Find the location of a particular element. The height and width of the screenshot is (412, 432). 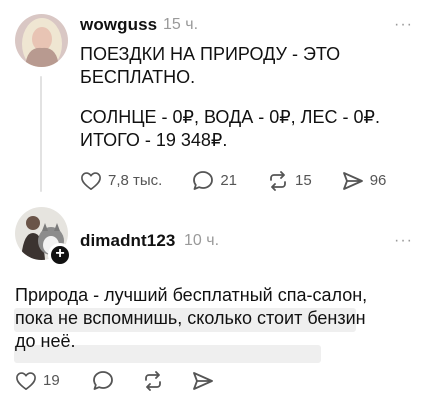

post-actions: 7,8 тыс. 21 15 96 is located at coordinates (233, 180).